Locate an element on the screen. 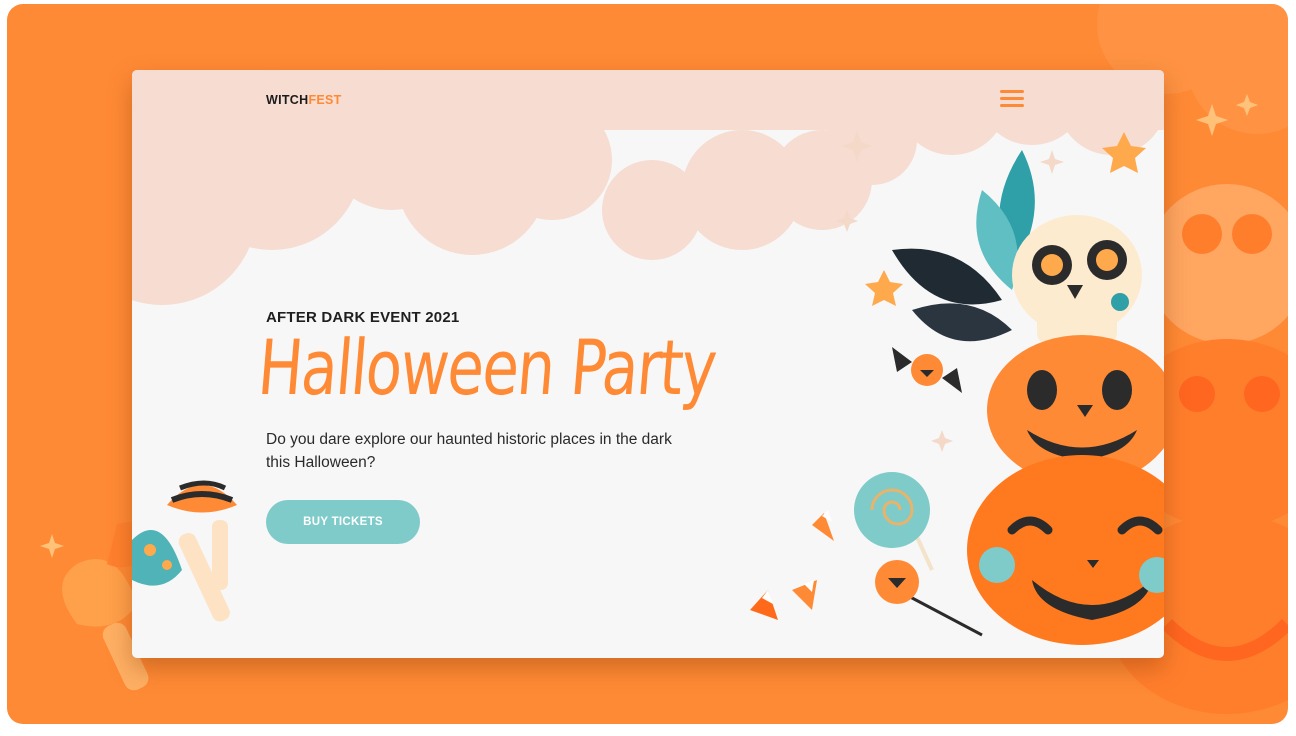  jack-o-lantern-icon is located at coordinates (1065, 550).